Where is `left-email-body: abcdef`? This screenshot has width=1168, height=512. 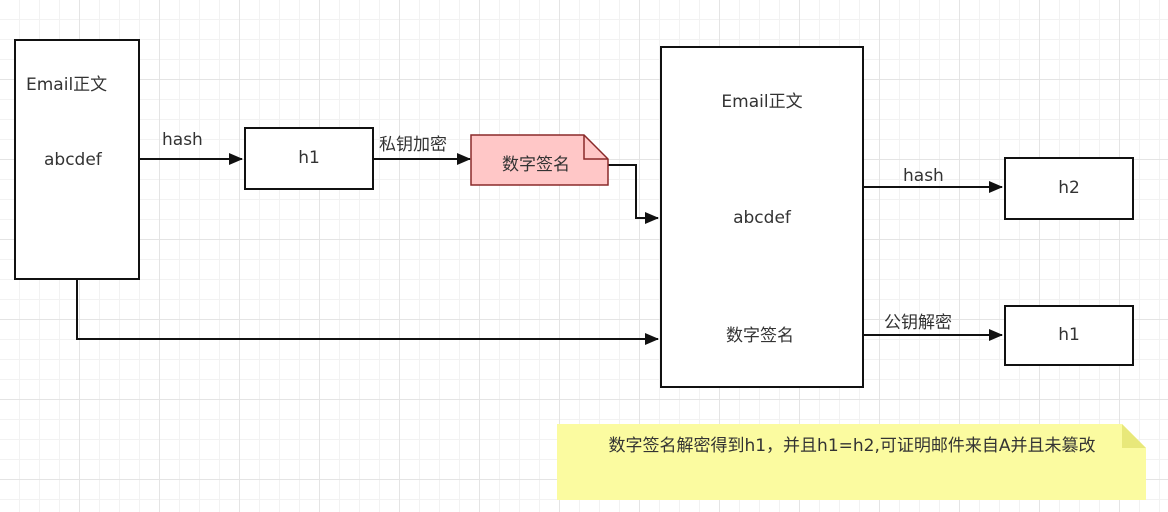 left-email-body: abcdef is located at coordinates (73, 160).